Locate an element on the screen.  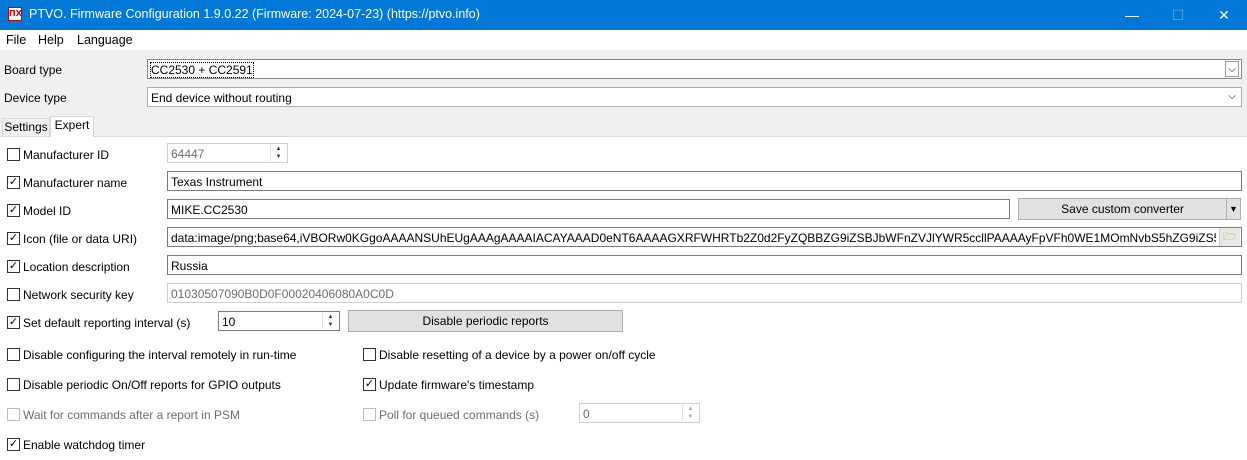
wait-commands-psm-checkbox is located at coordinates (13, 414).